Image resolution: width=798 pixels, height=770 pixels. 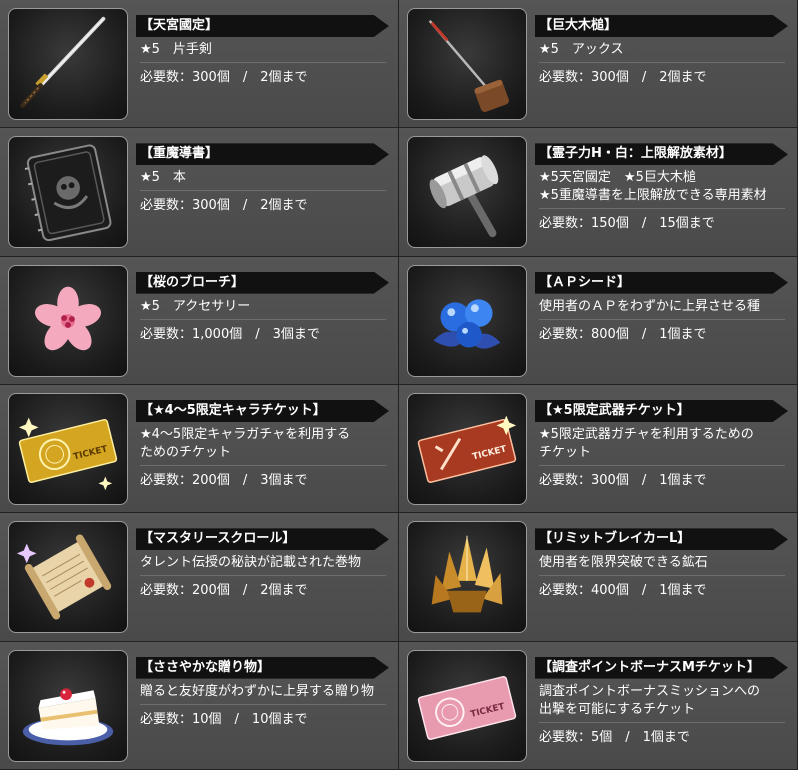 I want to click on item-description: 使用者のＡＰをわずかに上昇させる種, so click(x=662, y=309).